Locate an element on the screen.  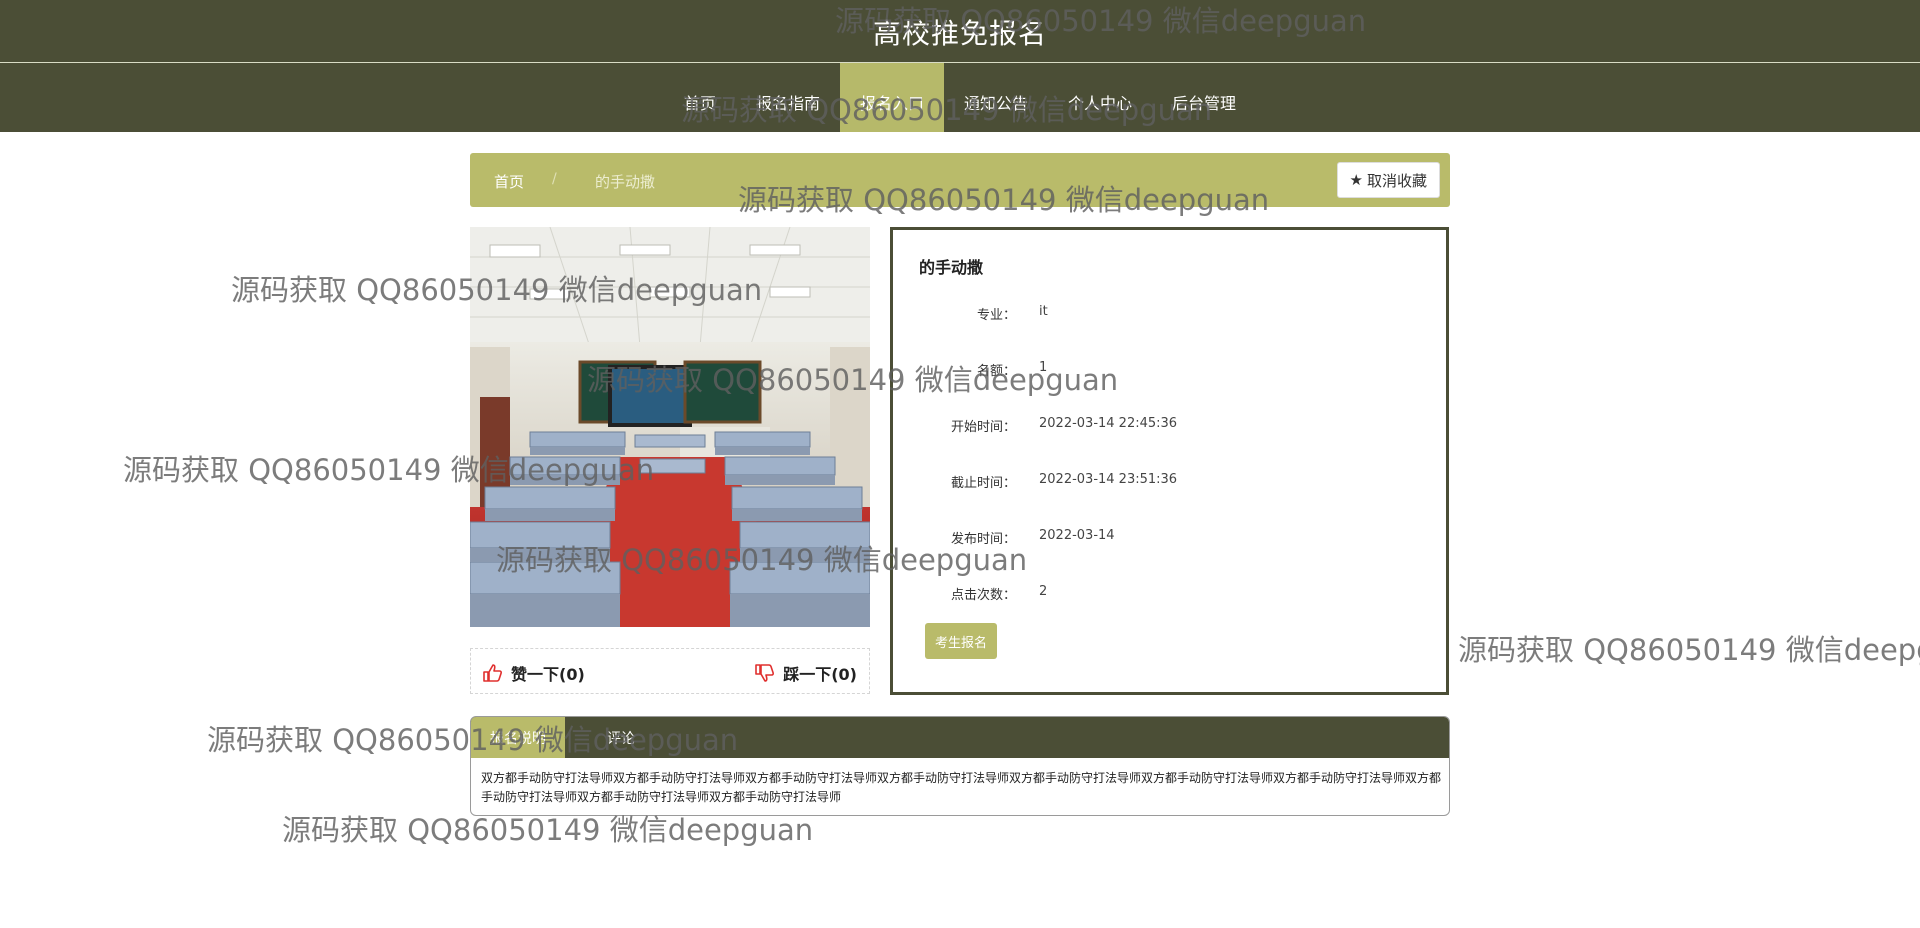
tabs-header: 报名说明 评论 is located at coordinates (960, 737).